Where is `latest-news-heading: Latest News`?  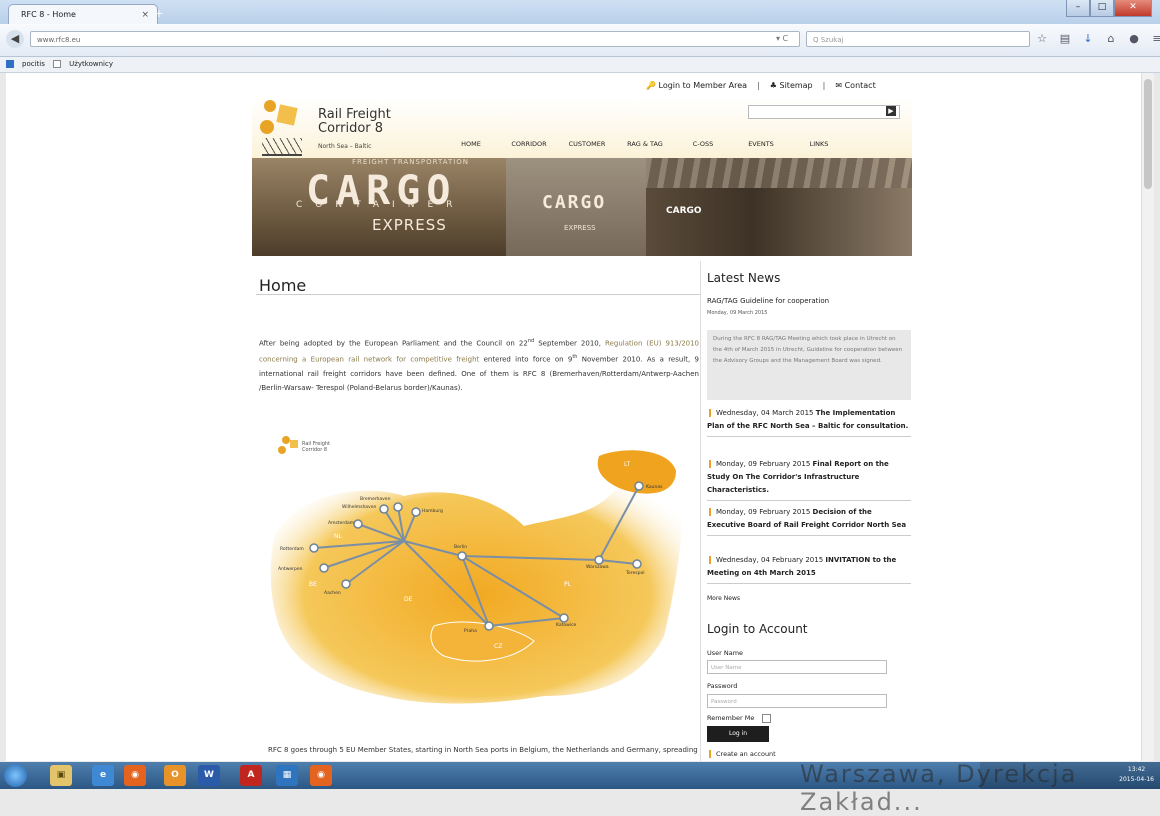 latest-news-heading: Latest News is located at coordinates (744, 278).